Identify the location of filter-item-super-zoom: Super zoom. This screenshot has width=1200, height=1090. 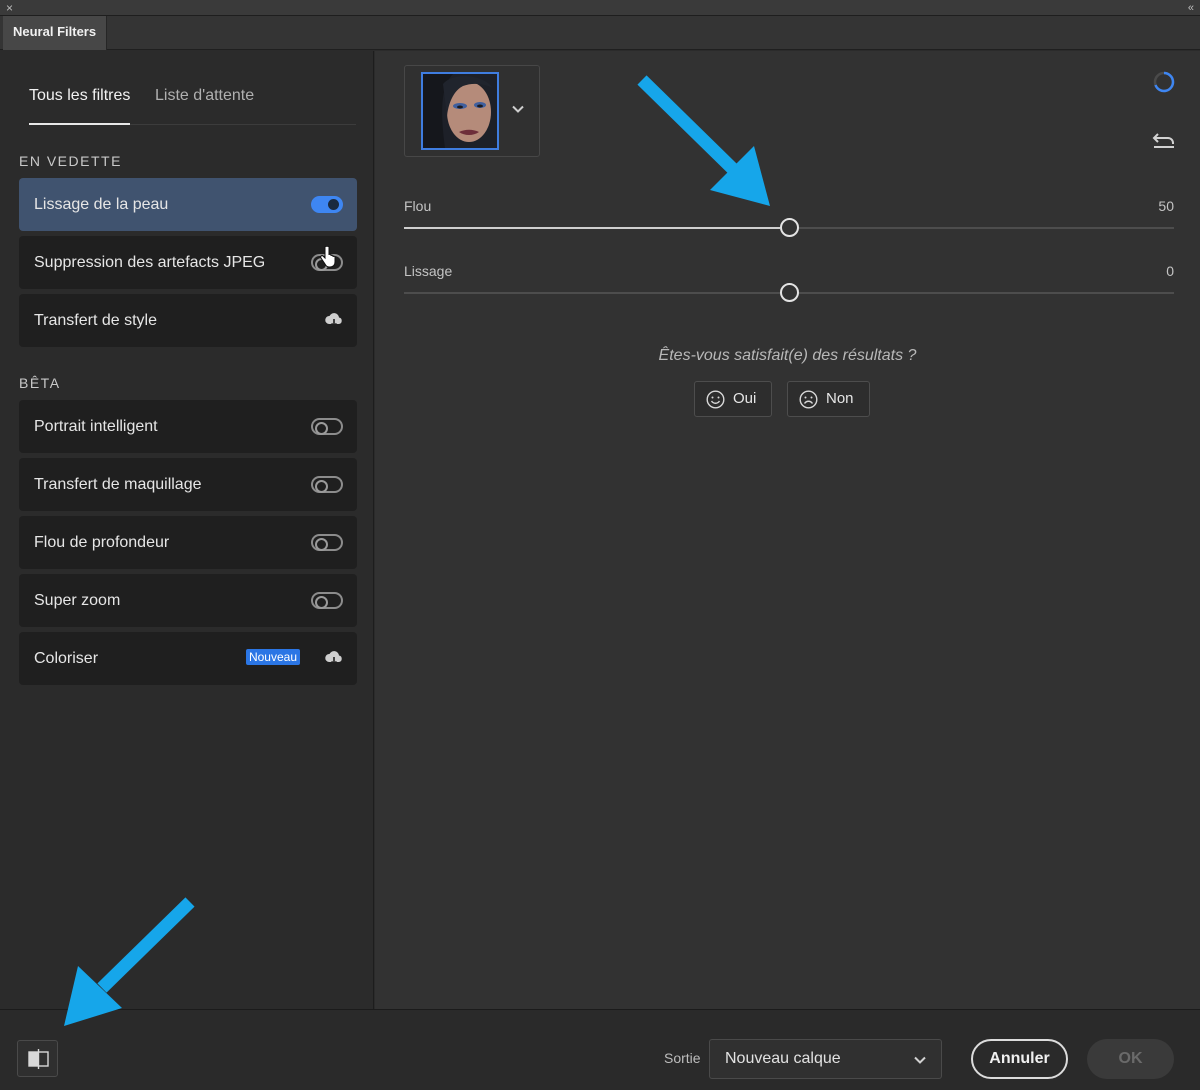
(188, 600).